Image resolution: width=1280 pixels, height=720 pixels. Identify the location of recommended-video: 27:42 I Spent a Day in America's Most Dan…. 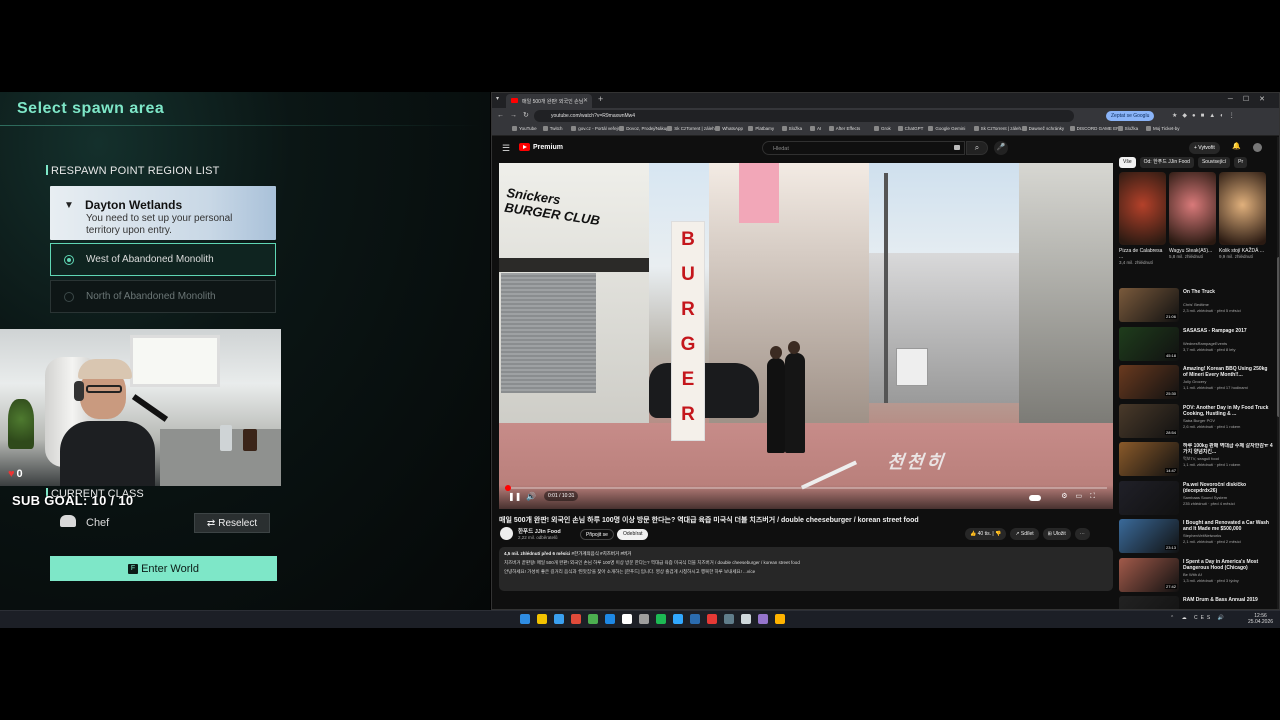
(1197, 576).